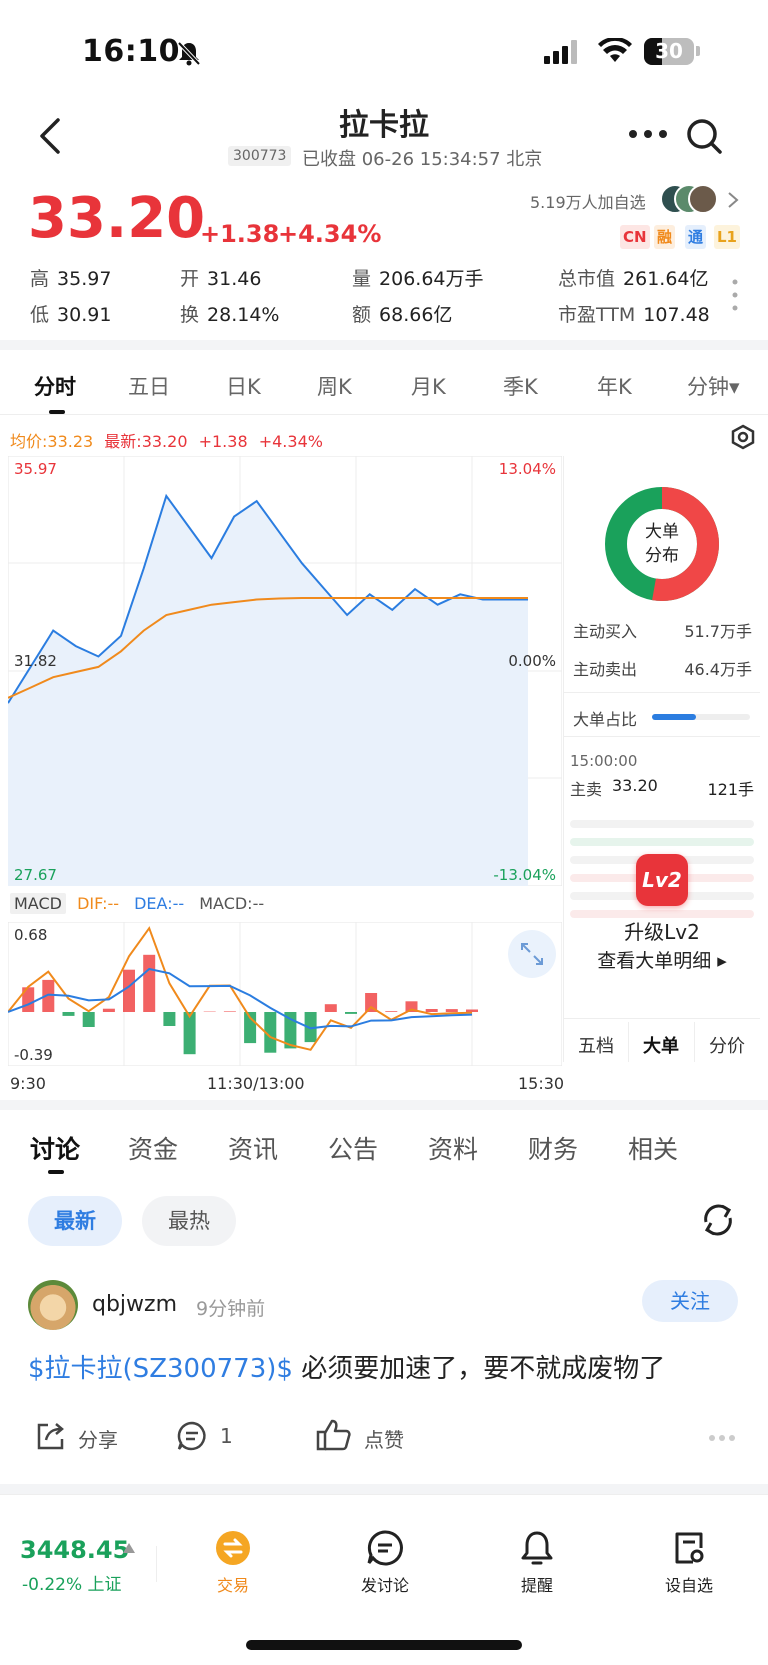 The height and width of the screenshot is (1665, 768). Describe the element at coordinates (334, 1435) in the screenshot. I see `thumbs-up-icon` at that location.